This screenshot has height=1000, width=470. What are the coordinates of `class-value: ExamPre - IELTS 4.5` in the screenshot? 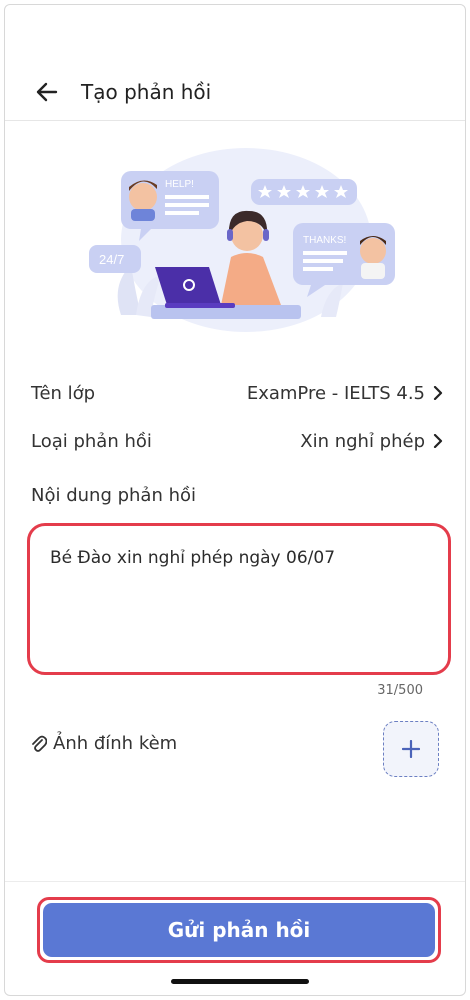 It's located at (345, 393).